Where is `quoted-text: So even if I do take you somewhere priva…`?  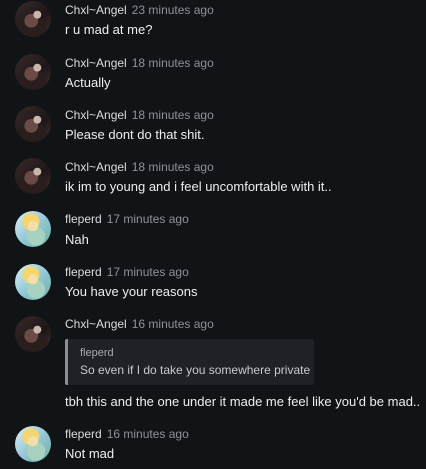 quoted-text: So even if I do take you somewhere priva… is located at coordinates (195, 370).